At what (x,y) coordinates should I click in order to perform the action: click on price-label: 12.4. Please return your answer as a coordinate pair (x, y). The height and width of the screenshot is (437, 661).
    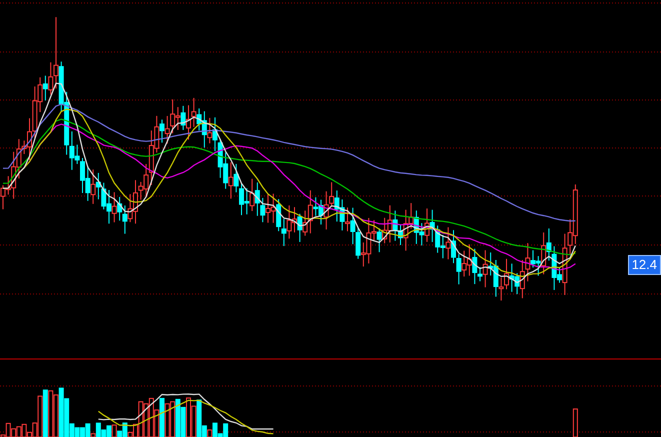
    Looking at the image, I should click on (644, 265).